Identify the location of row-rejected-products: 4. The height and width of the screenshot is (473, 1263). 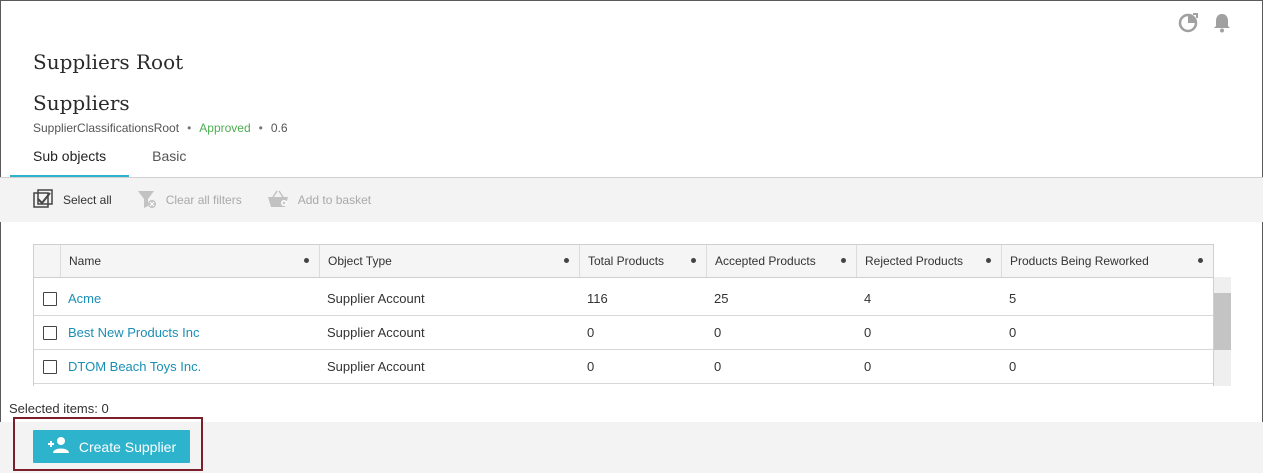
(868, 298).